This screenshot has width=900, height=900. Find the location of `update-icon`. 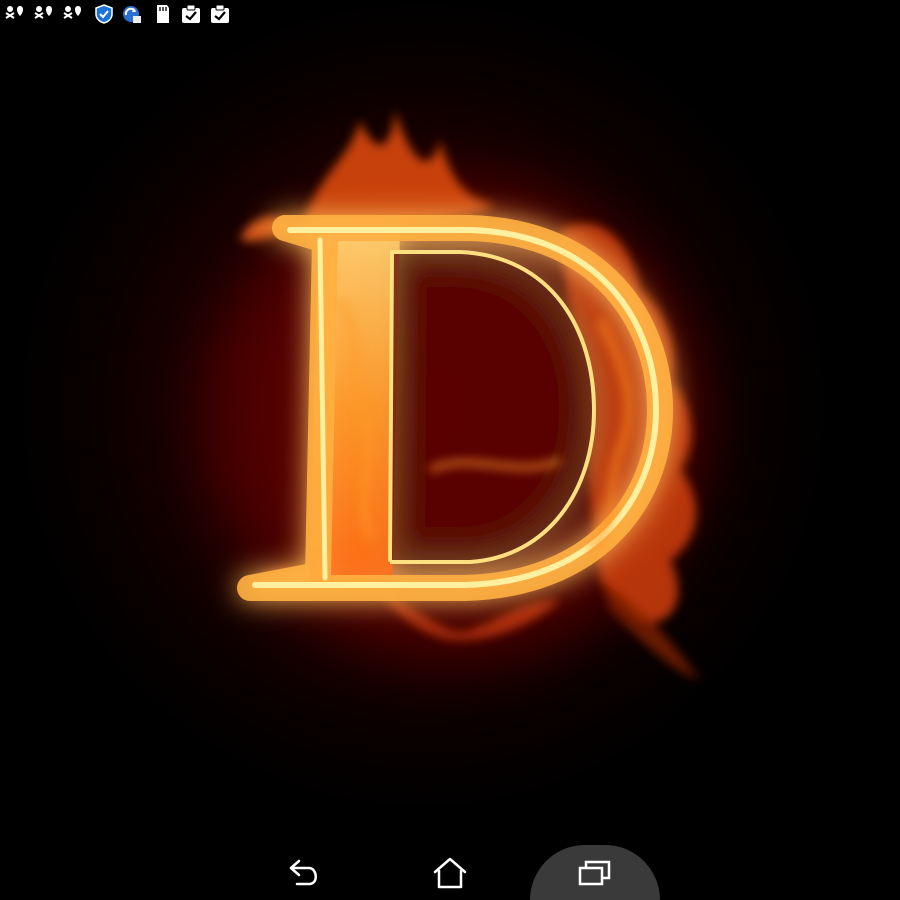

update-icon is located at coordinates (132, 14).